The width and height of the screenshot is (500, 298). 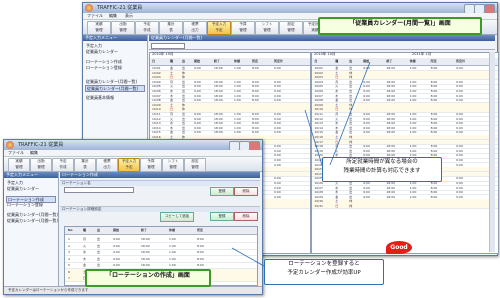 What do you see at coordinates (248, 257) in the screenshot?
I see `pointer-line-note2` at bounding box center [248, 257].